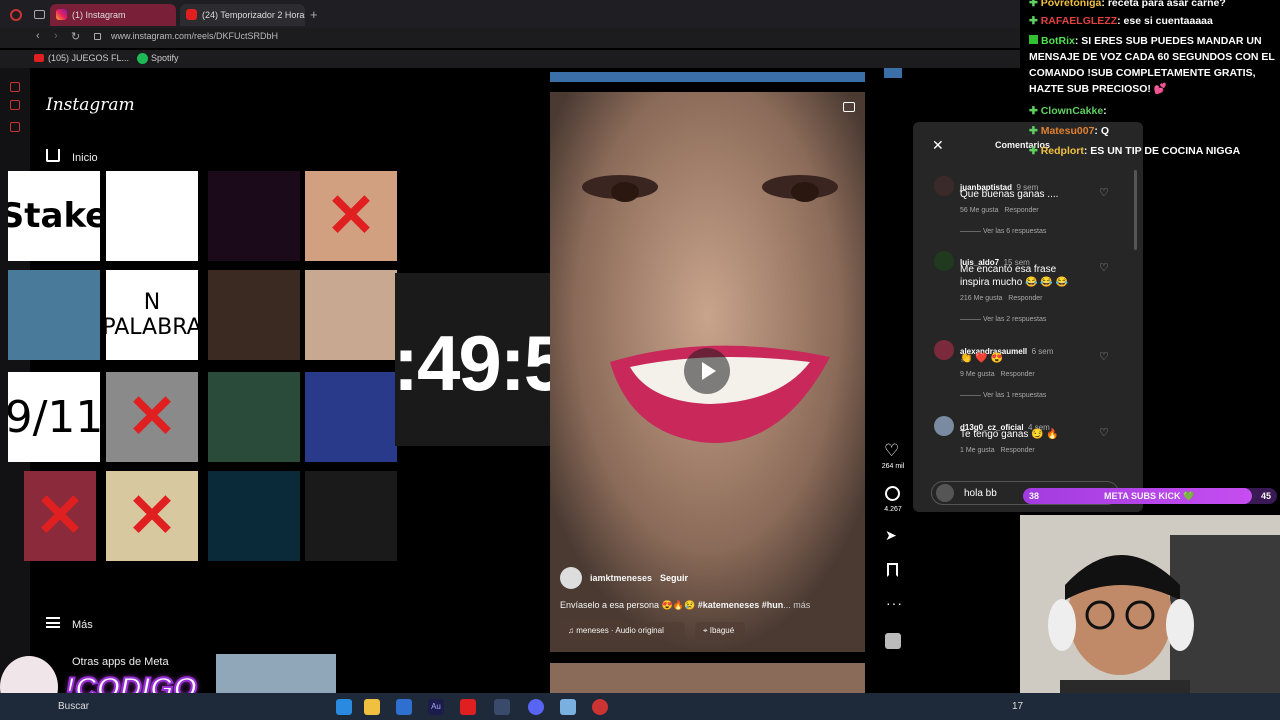 This screenshot has width=1280, height=720. I want to click on scrollbar, so click(1135, 210).